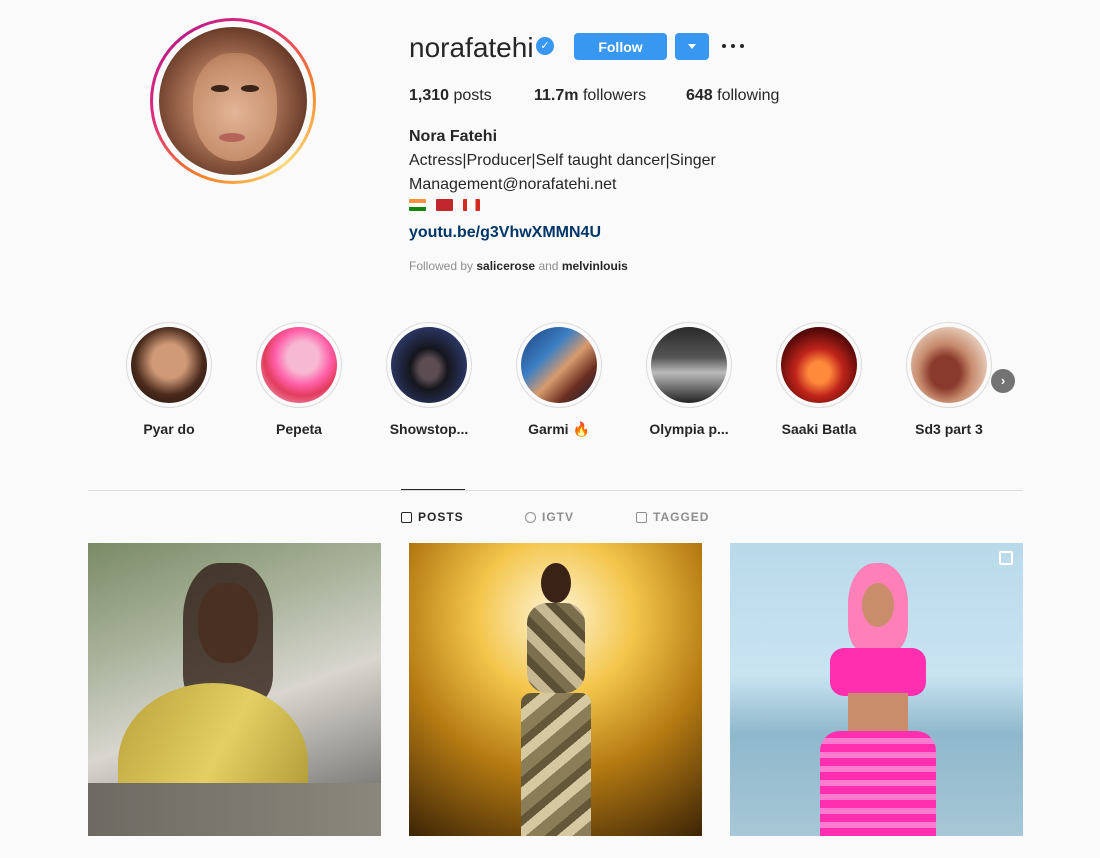 The height and width of the screenshot is (858, 1100). I want to click on highlight-label: Garmi 🔥, so click(559, 429).